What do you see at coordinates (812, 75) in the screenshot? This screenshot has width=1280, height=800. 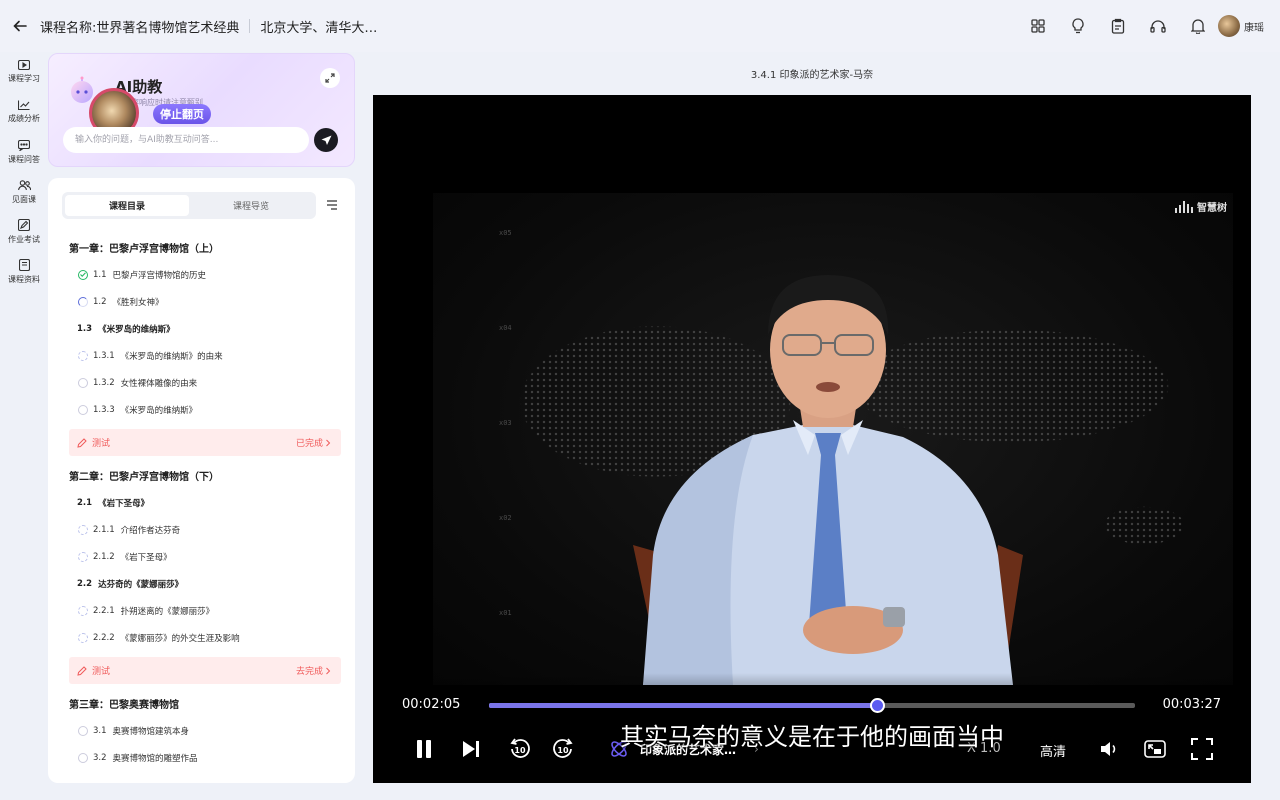 I see `lesson-title: 3.4.1 印象派的艺术家-马奈` at bounding box center [812, 75].